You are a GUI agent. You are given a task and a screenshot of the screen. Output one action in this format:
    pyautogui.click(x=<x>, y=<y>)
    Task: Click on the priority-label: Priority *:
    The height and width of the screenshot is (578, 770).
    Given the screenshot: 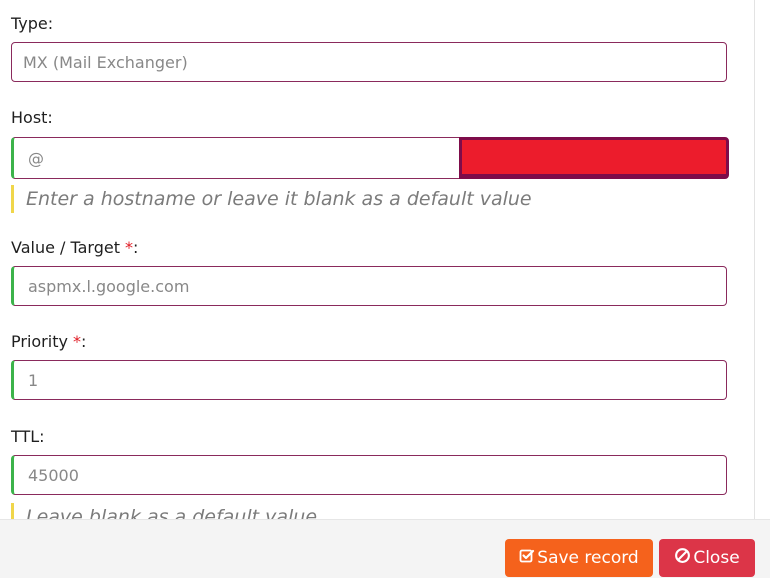 What is the action you would take?
    pyautogui.click(x=48, y=342)
    